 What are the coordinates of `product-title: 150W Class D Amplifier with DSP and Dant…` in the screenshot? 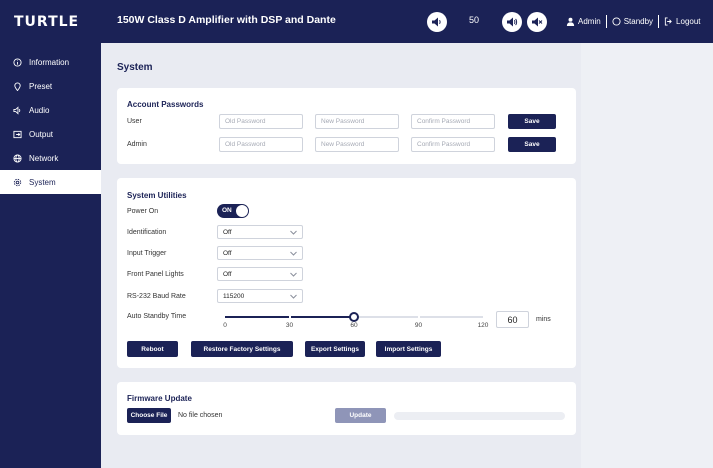 It's located at (226, 20).